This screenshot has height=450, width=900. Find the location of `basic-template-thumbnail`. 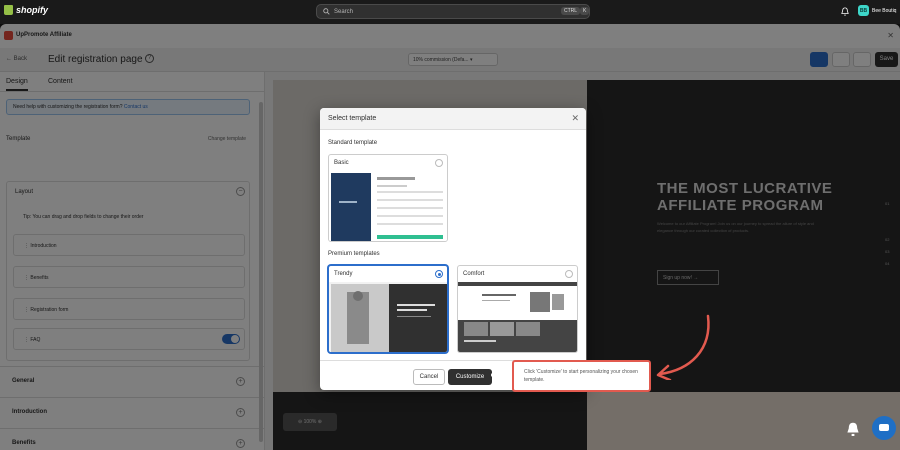

basic-template-thumbnail is located at coordinates (388, 206).